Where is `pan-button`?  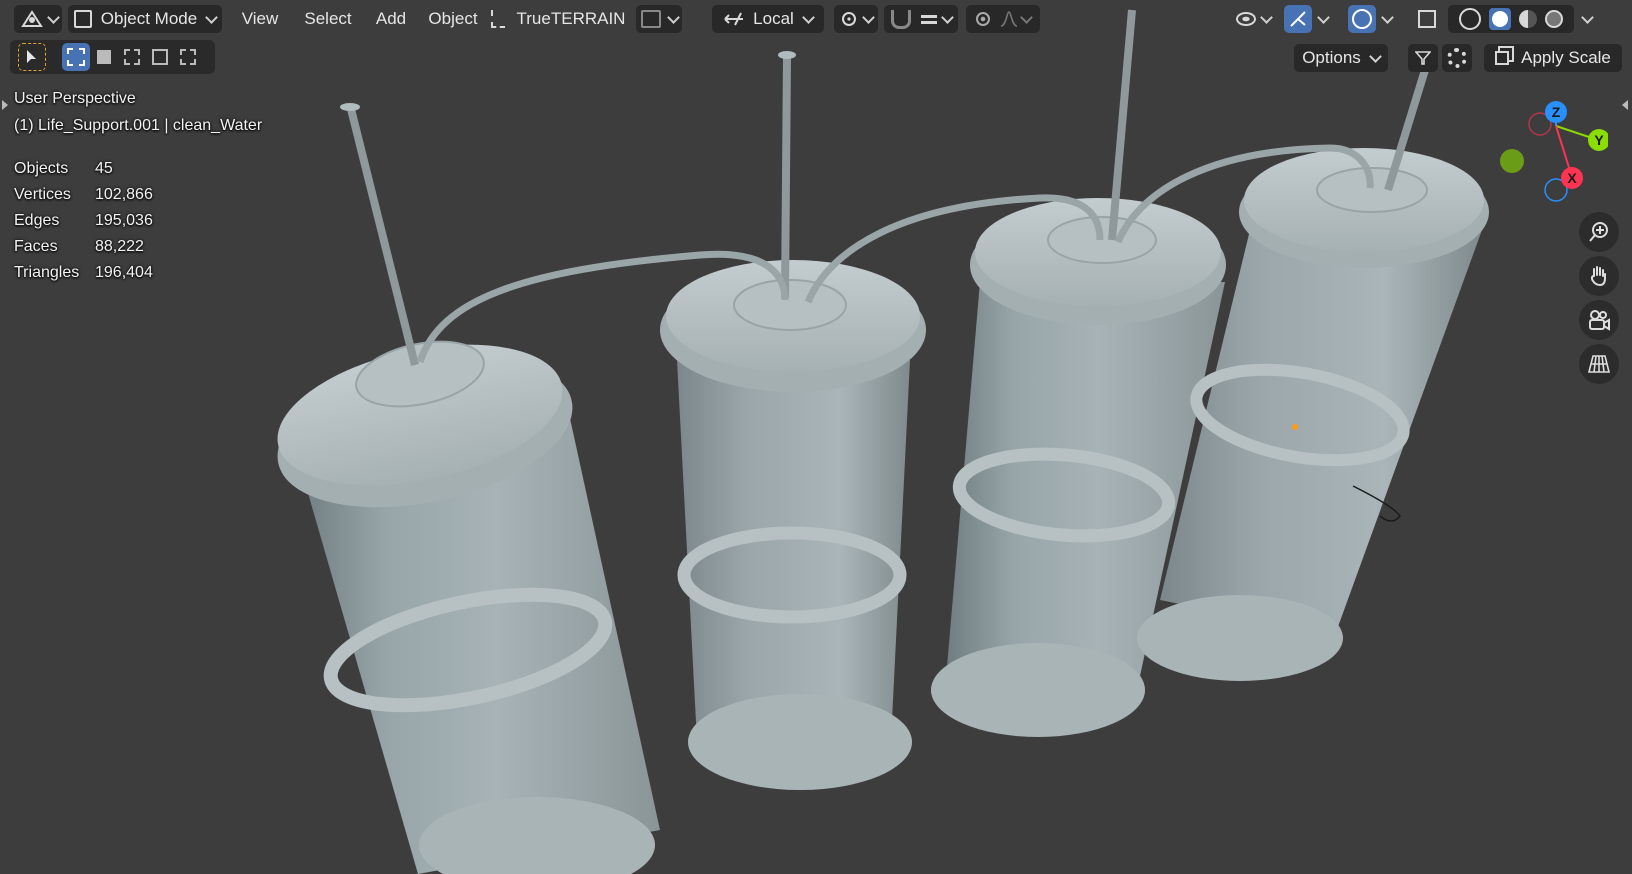
pan-button is located at coordinates (1599, 276).